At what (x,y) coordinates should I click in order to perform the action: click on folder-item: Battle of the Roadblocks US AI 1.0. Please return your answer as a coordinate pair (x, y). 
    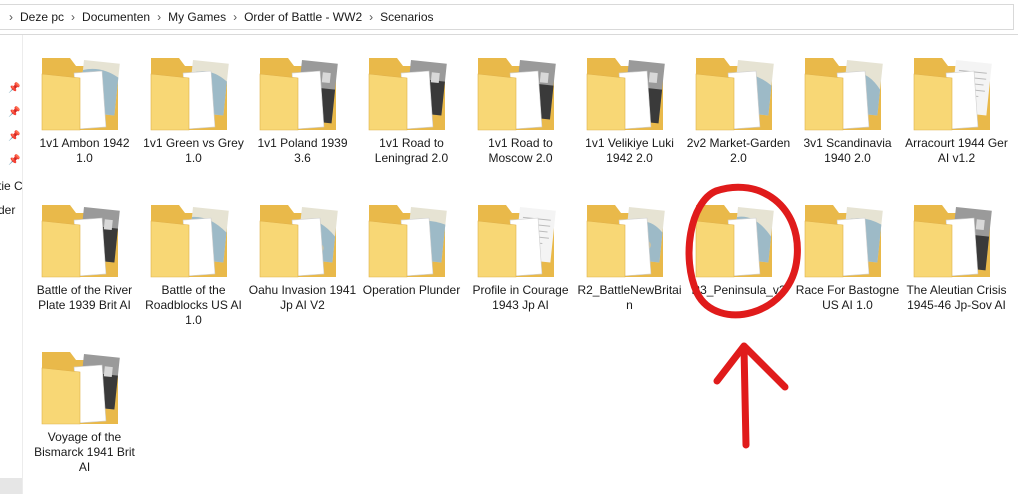
    Looking at the image, I should click on (193, 260).